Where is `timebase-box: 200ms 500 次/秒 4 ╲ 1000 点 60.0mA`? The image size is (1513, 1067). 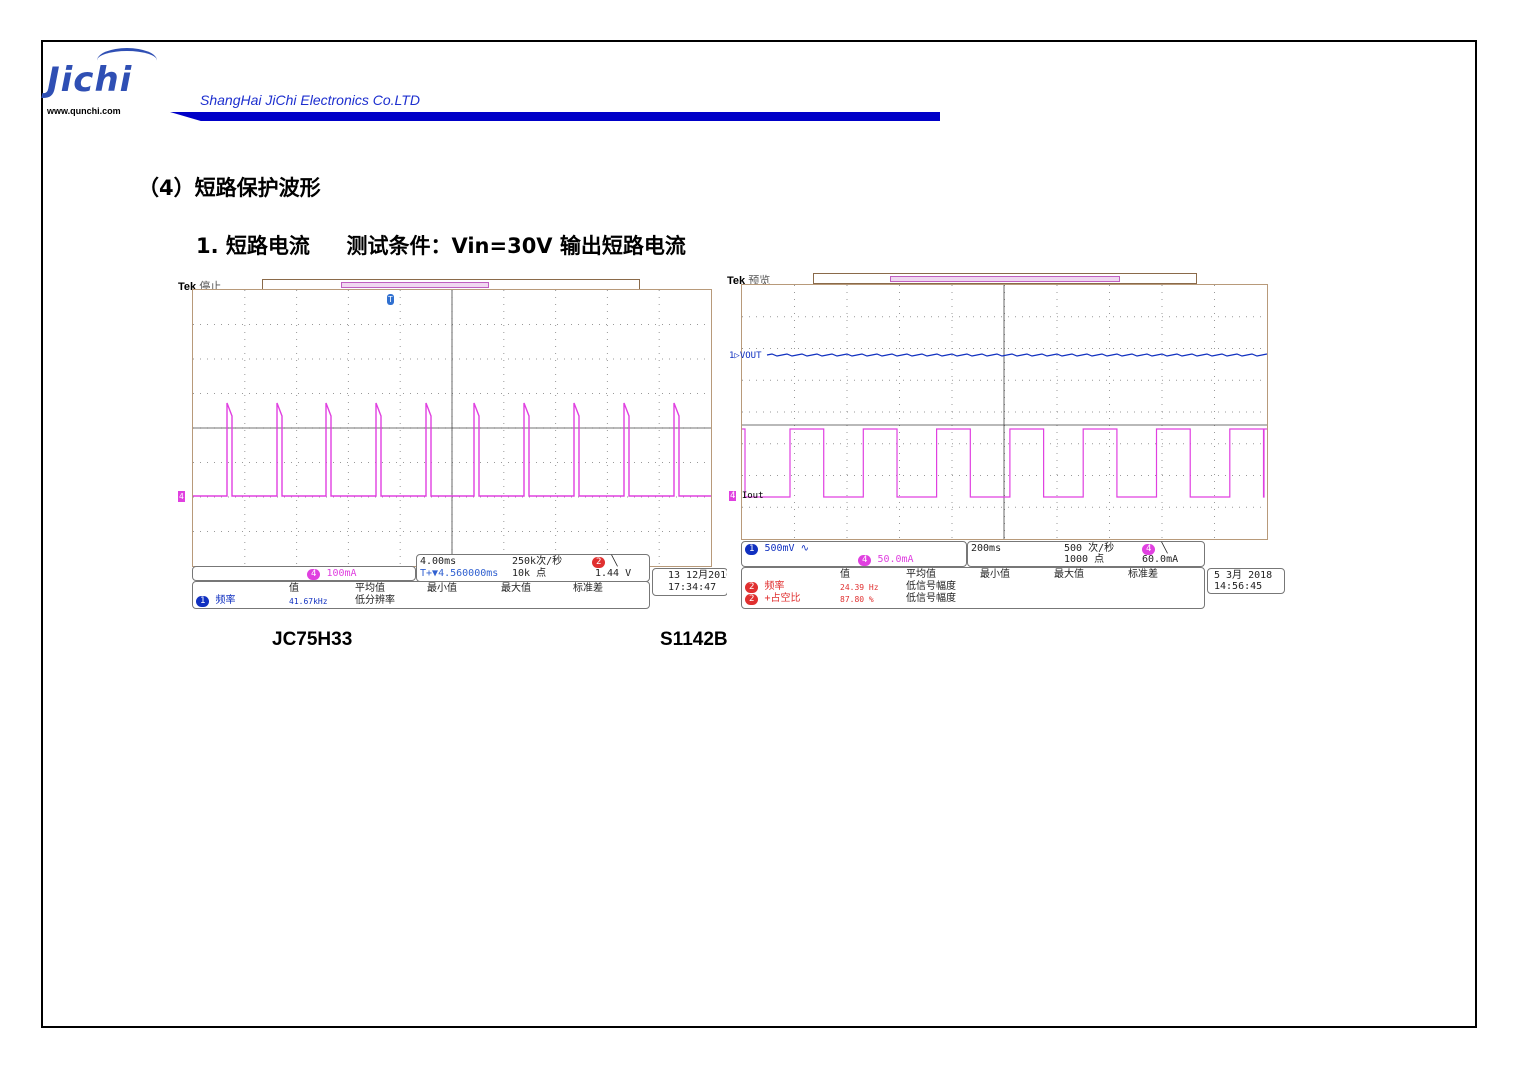 timebase-box: 200ms 500 次/秒 4 ╲ 1000 点 60.0mA is located at coordinates (1086, 554).